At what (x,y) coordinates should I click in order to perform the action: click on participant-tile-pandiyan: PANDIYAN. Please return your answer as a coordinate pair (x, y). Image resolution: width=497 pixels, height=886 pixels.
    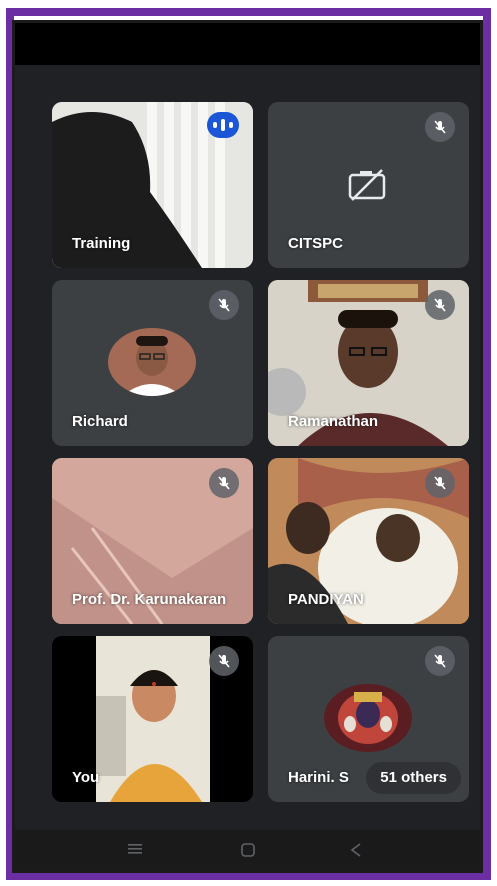
    Looking at the image, I should click on (368, 541).